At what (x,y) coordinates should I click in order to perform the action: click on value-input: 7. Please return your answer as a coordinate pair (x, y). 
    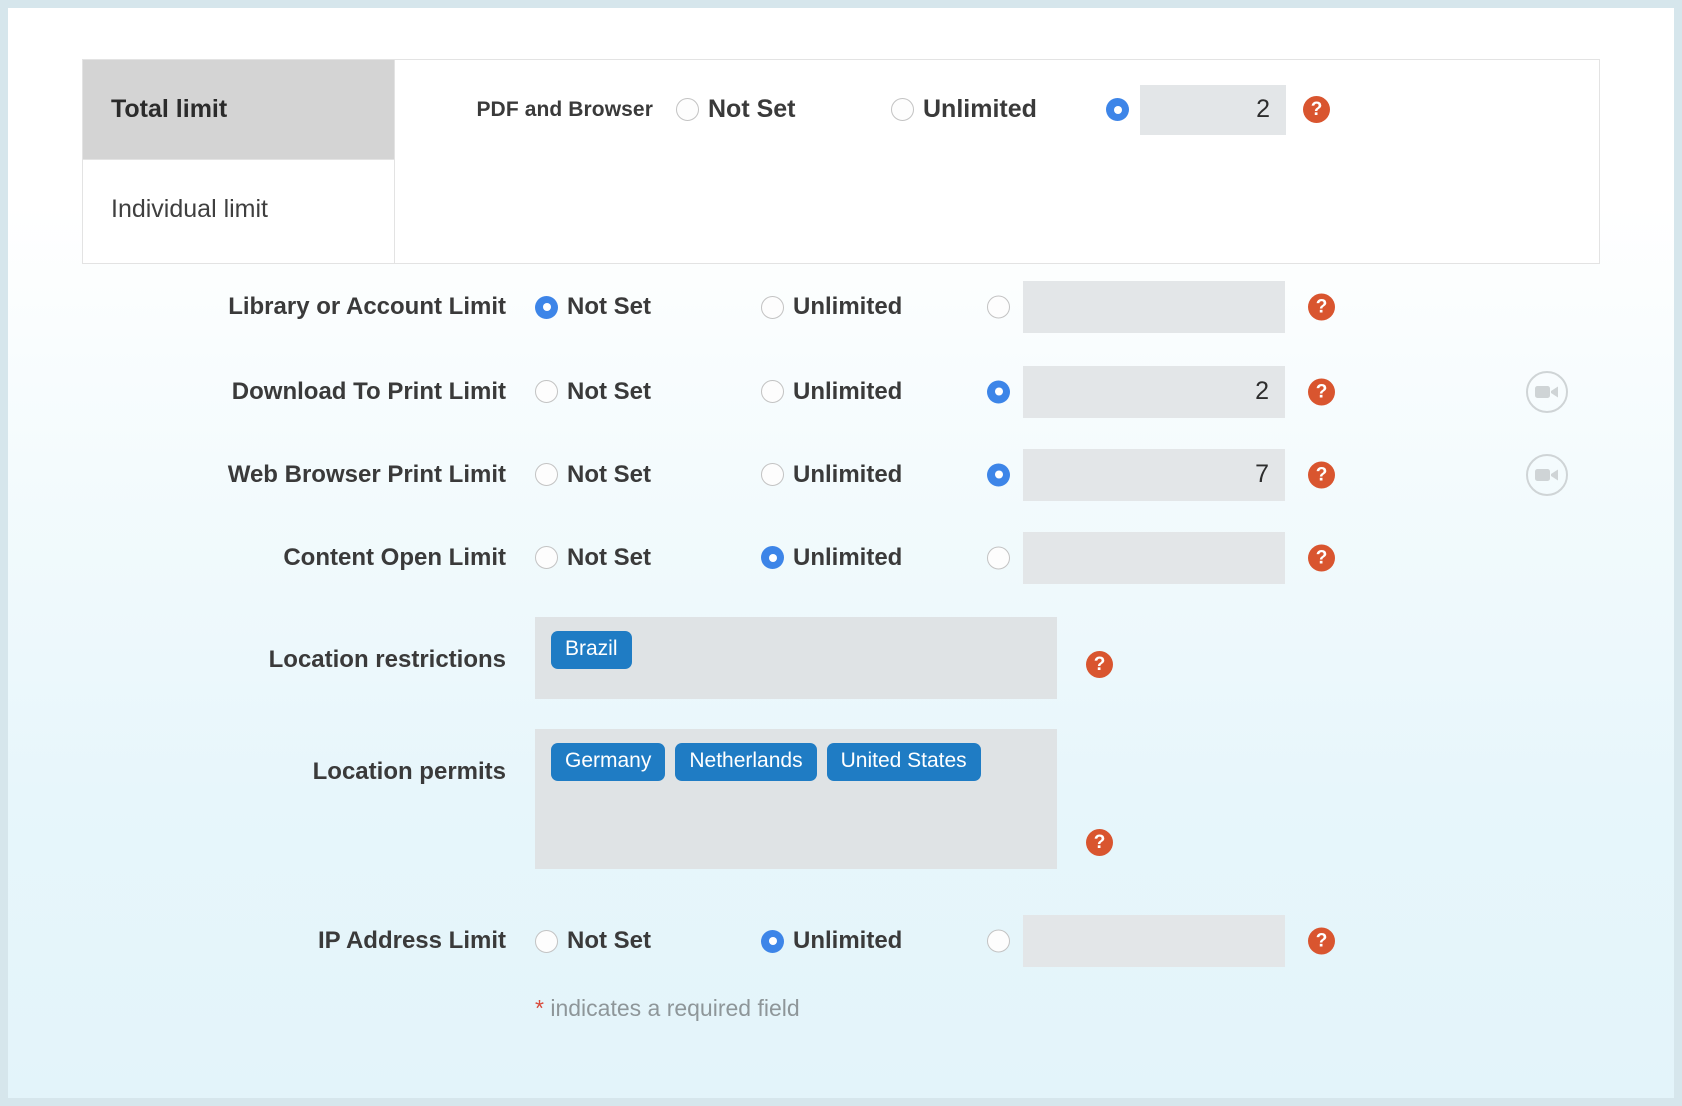
    Looking at the image, I should click on (1154, 474).